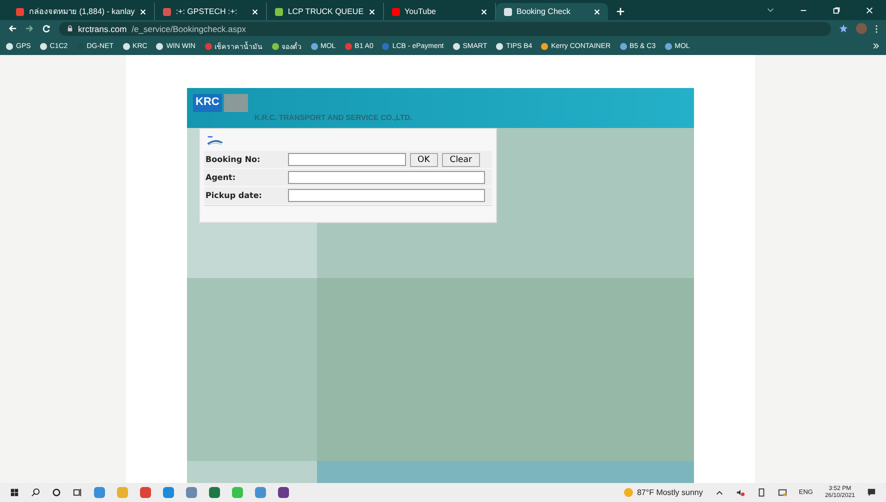  What do you see at coordinates (461, 159) in the screenshot?
I see `form-button: Clear` at bounding box center [461, 159].